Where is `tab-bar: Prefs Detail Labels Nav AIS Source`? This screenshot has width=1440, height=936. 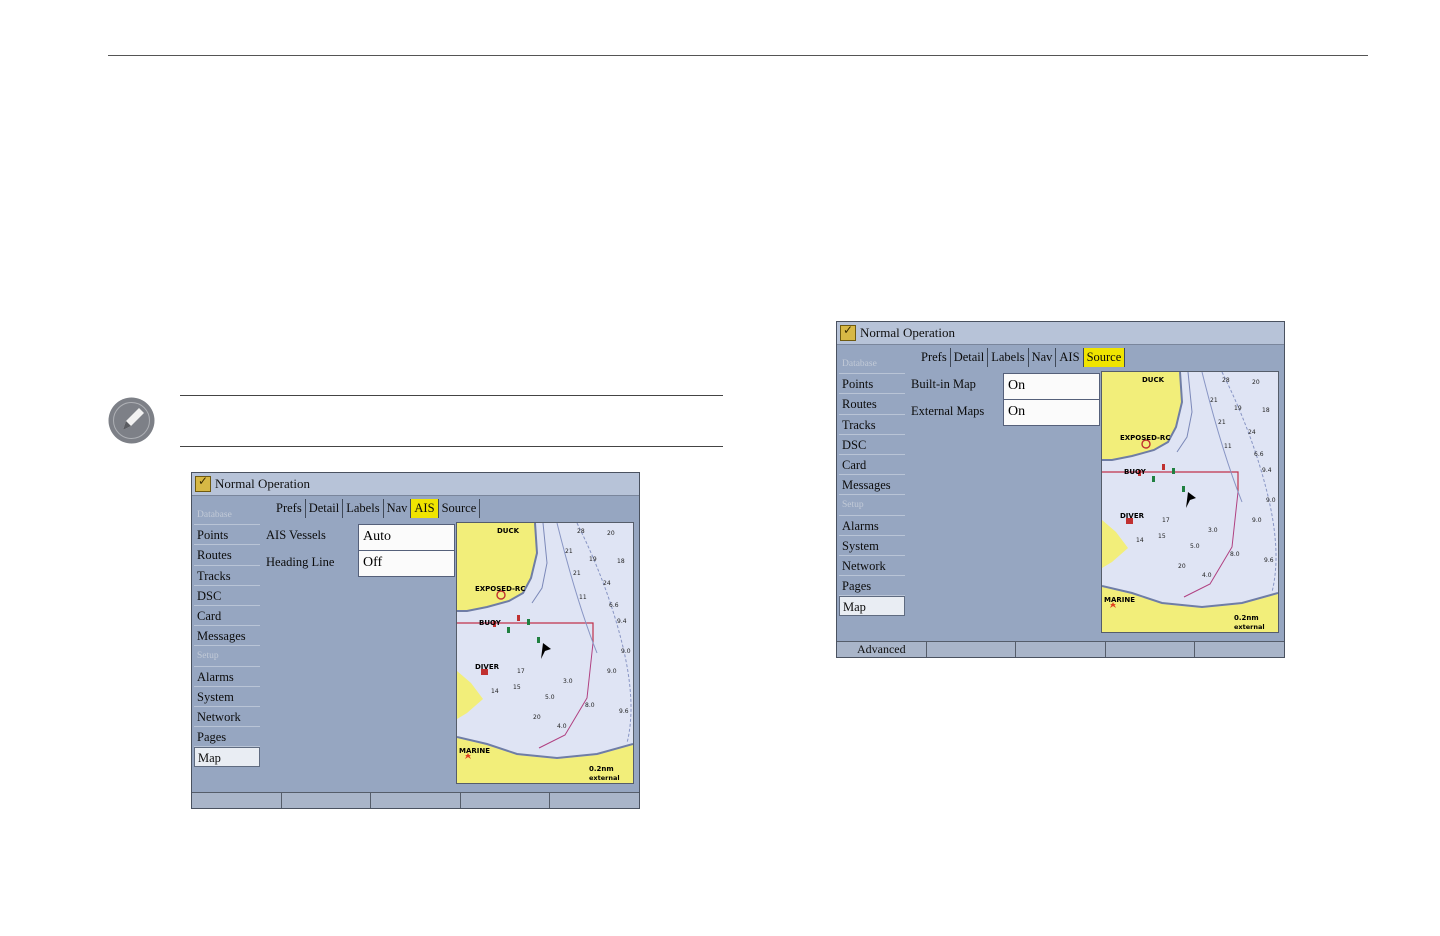 tab-bar: Prefs Detail Labels Nav AIS Source is located at coordinates (1022, 357).